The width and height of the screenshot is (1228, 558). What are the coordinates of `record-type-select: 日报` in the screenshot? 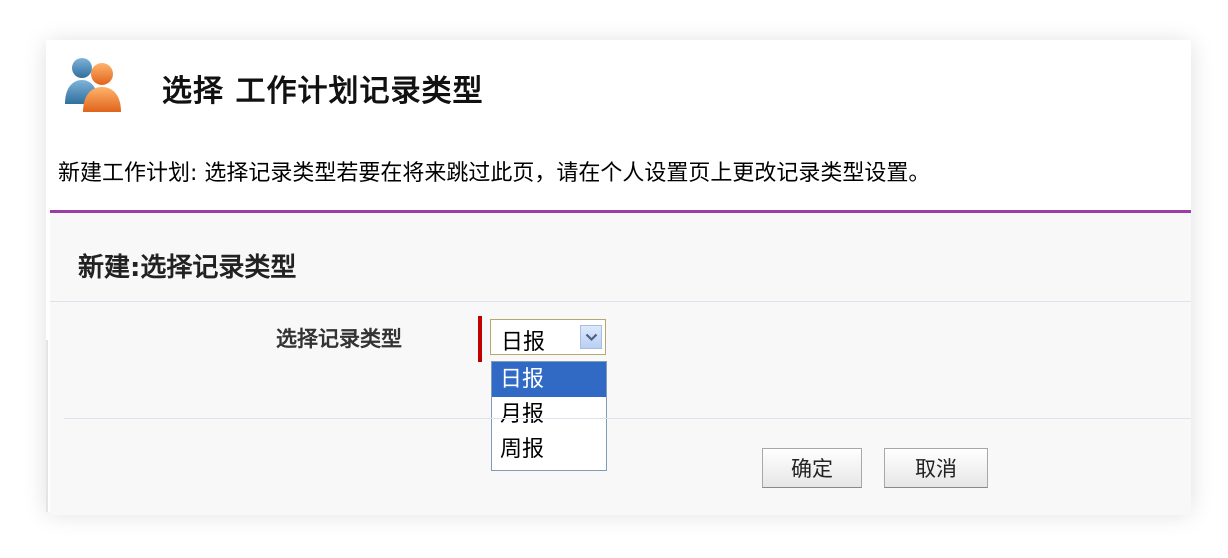 It's located at (548, 337).